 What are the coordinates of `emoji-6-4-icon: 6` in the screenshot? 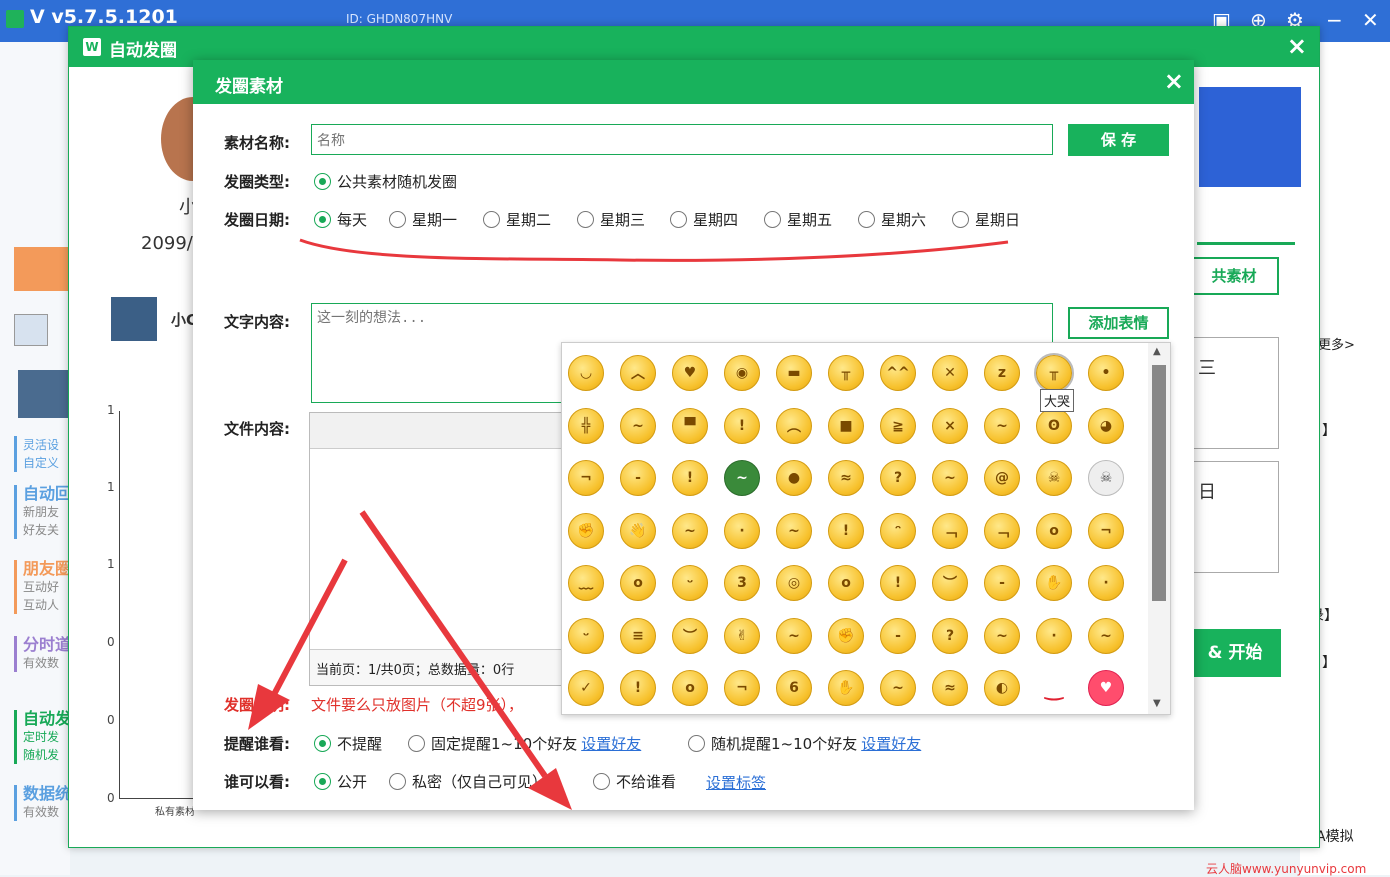 It's located at (794, 688).